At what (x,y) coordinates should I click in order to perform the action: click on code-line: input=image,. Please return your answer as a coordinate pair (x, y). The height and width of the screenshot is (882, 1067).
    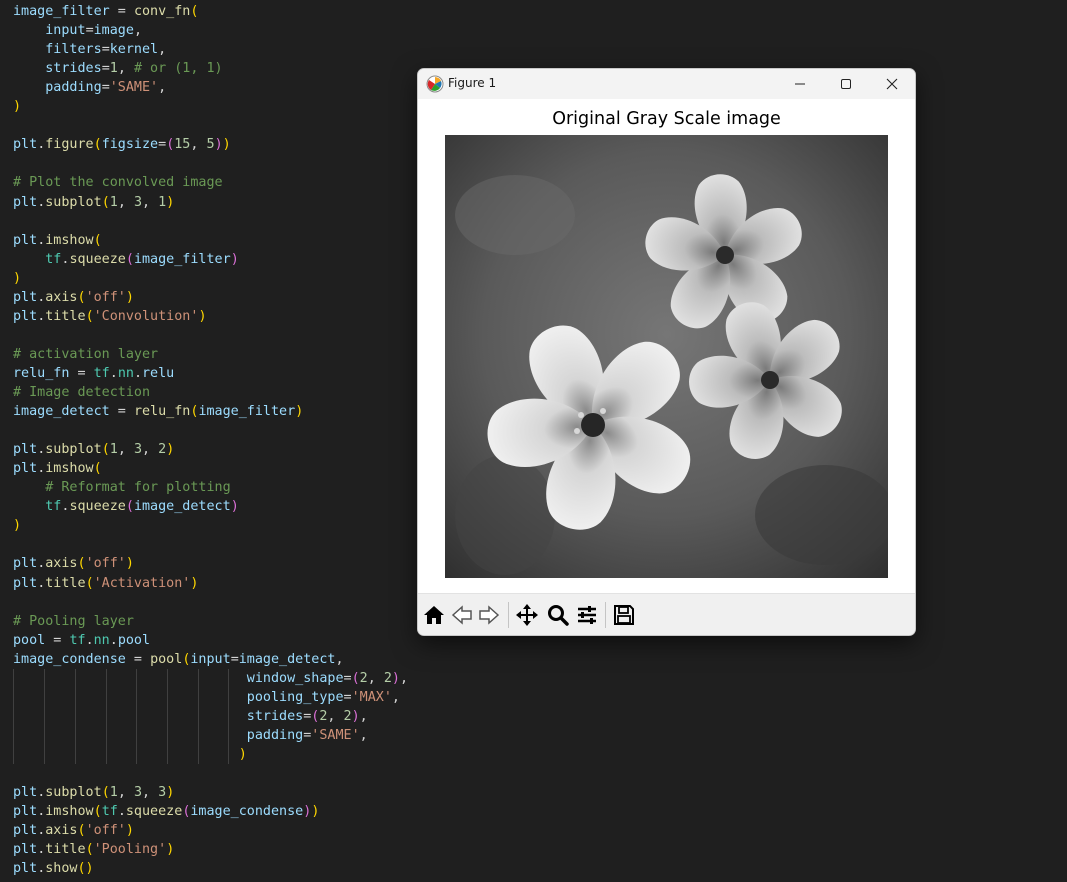
    Looking at the image, I should click on (77, 30).